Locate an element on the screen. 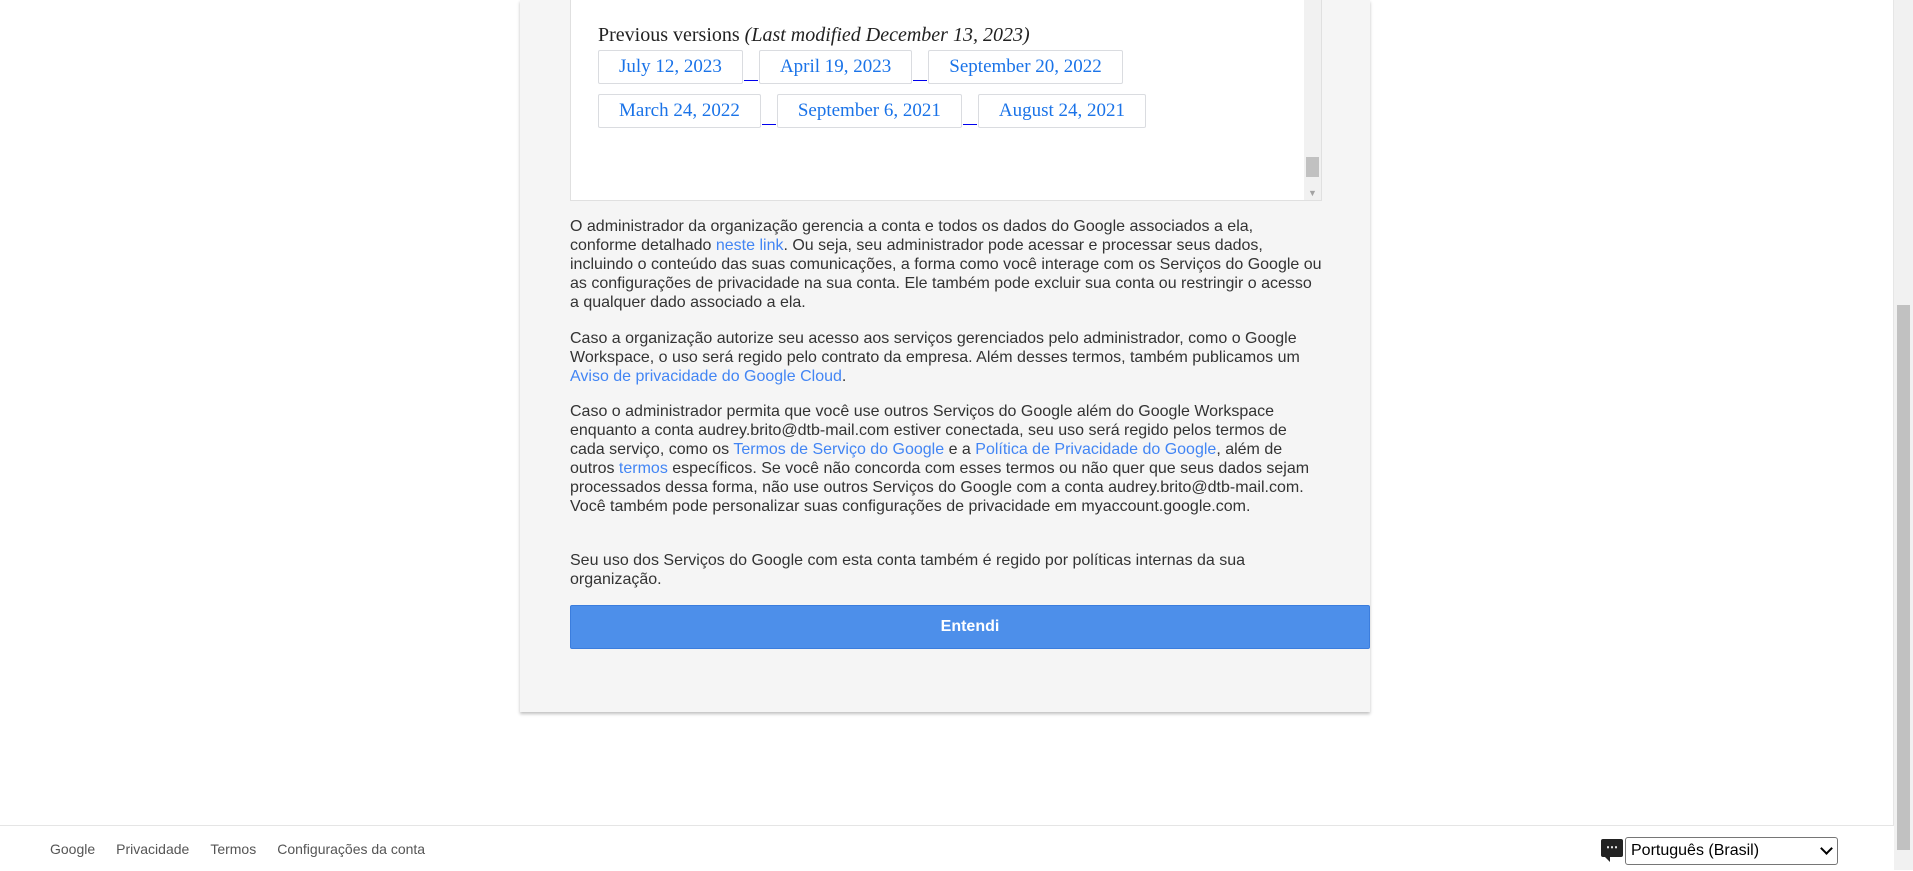 The height and width of the screenshot is (871, 1913). footer-link-terms: Termos is located at coordinates (233, 849).